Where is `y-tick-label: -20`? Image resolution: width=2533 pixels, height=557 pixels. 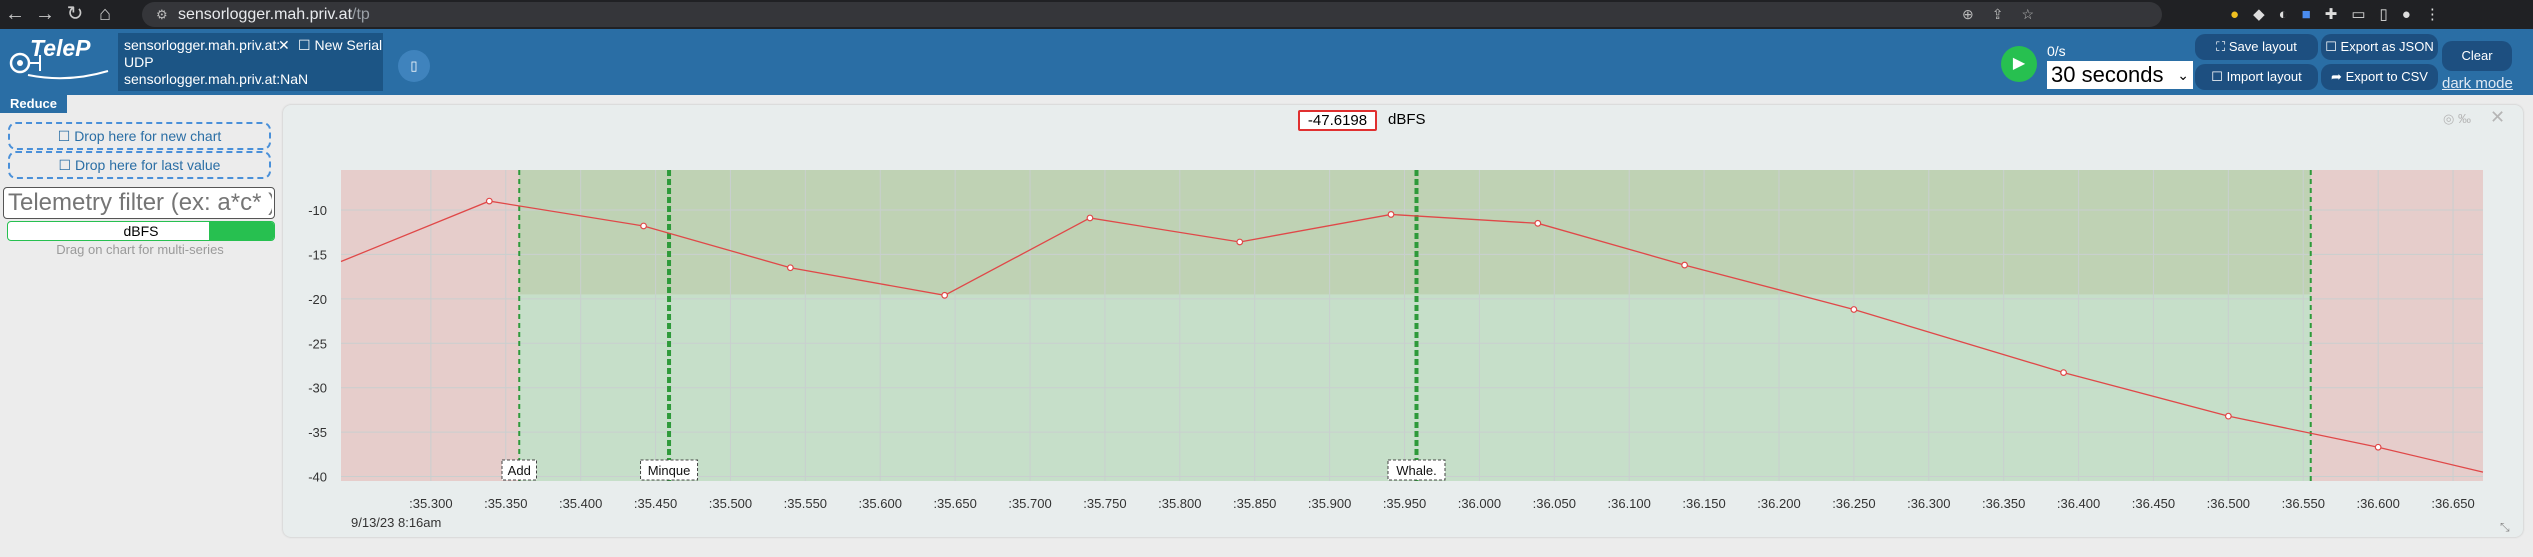 y-tick-label: -20 is located at coordinates (317, 299).